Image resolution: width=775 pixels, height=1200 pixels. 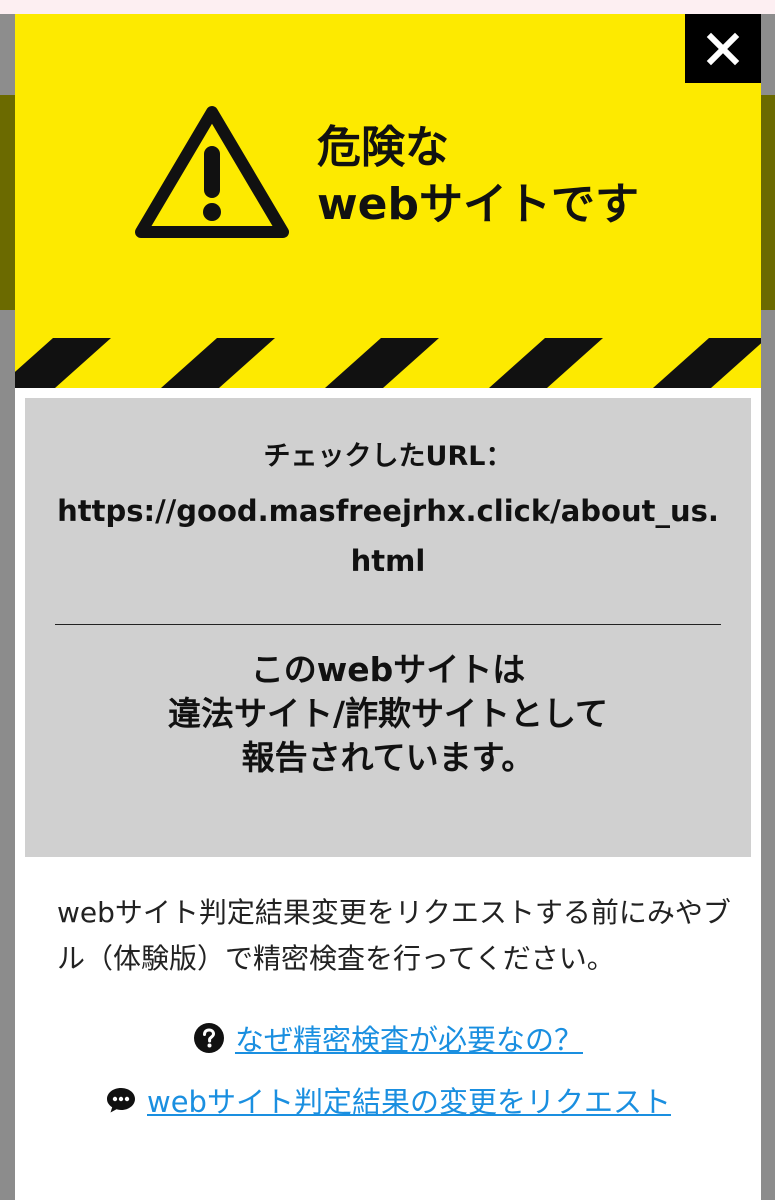 What do you see at coordinates (388, 669) in the screenshot?
I see `verdict-line-1: このwebサイトは` at bounding box center [388, 669].